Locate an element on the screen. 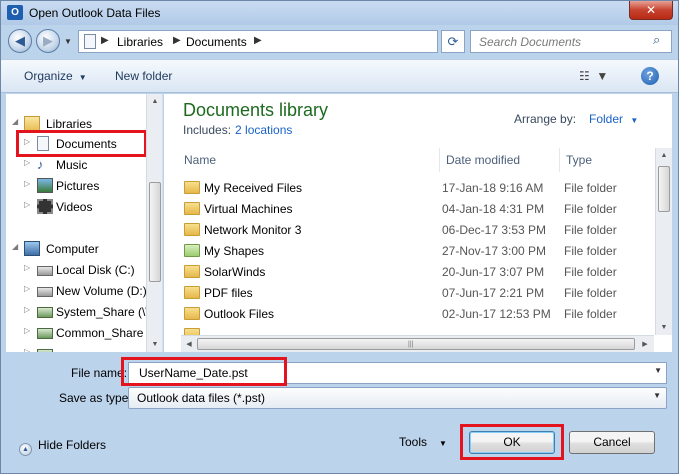 The height and width of the screenshot is (474, 679). includes-label: Includes: is located at coordinates (207, 130).